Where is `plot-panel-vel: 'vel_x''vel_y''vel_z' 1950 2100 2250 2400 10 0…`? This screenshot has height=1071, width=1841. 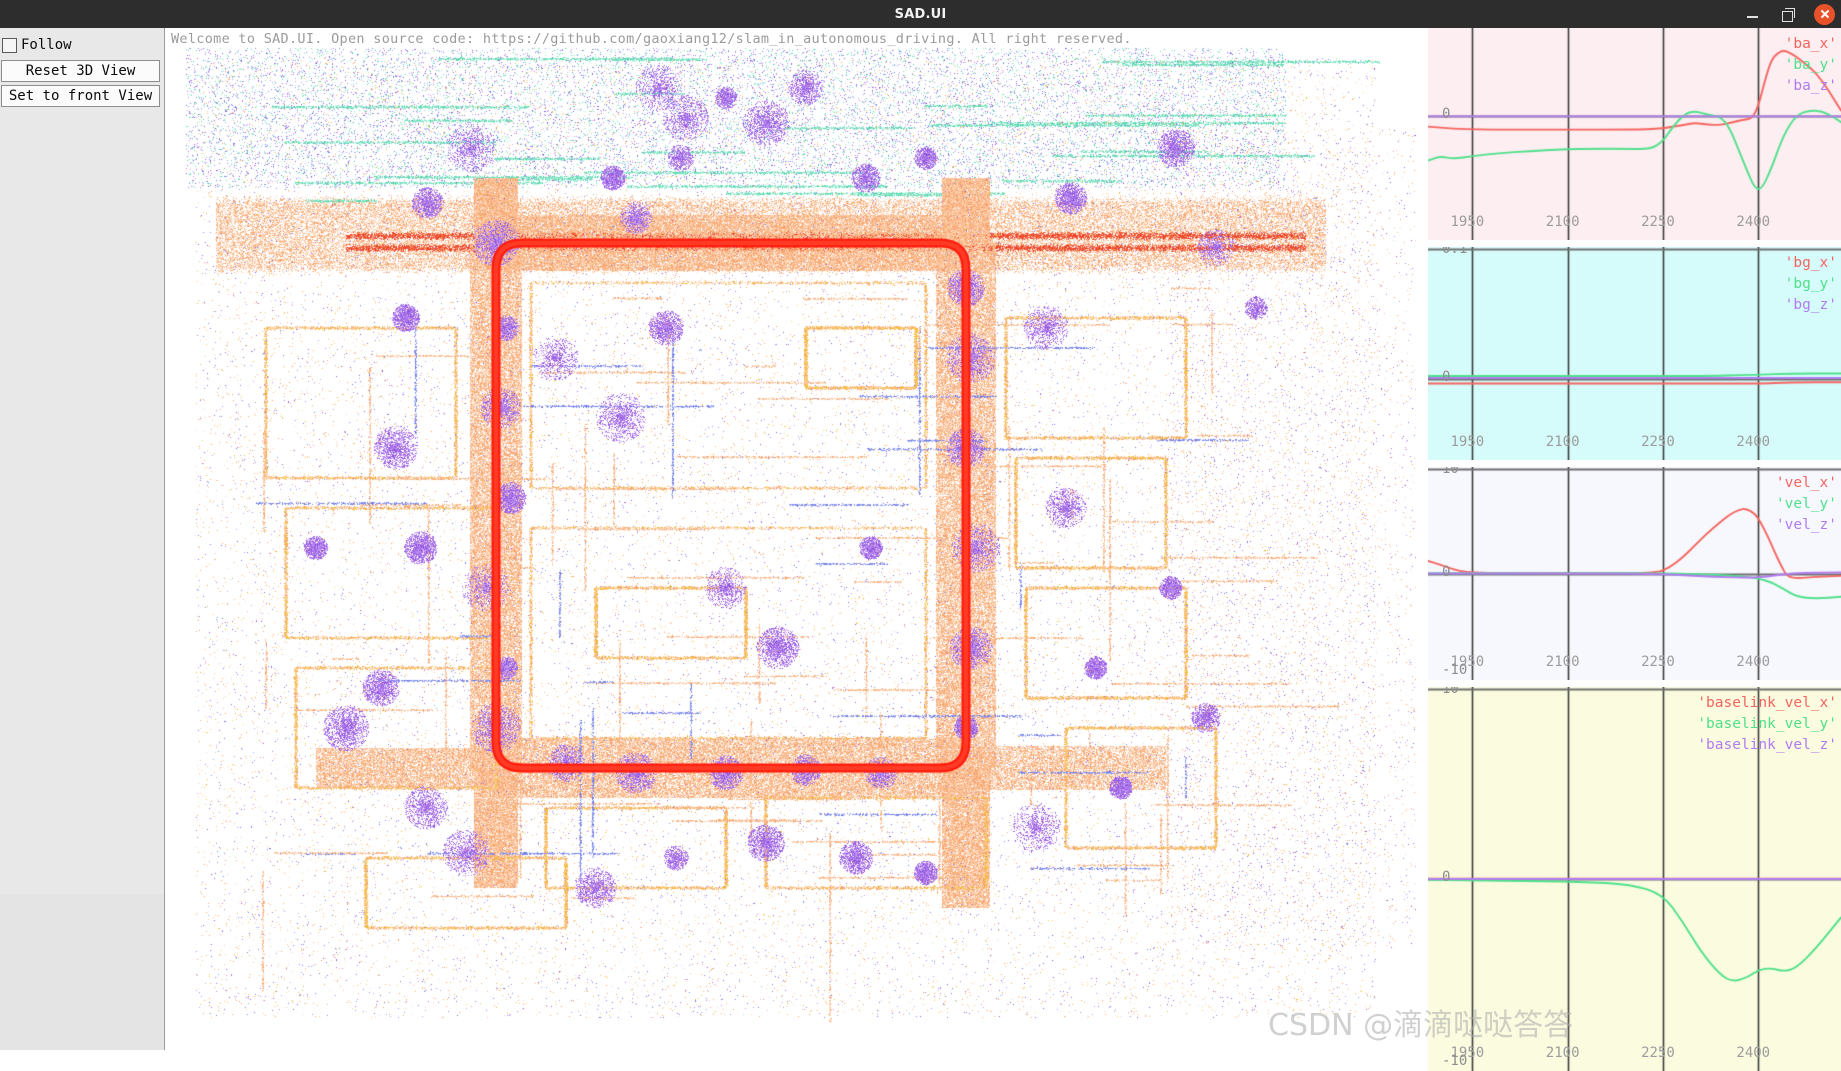
plot-panel-vel: 'vel_x''vel_y''vel_z' 1950 2100 2250 2400 10 0… is located at coordinates (1634, 573).